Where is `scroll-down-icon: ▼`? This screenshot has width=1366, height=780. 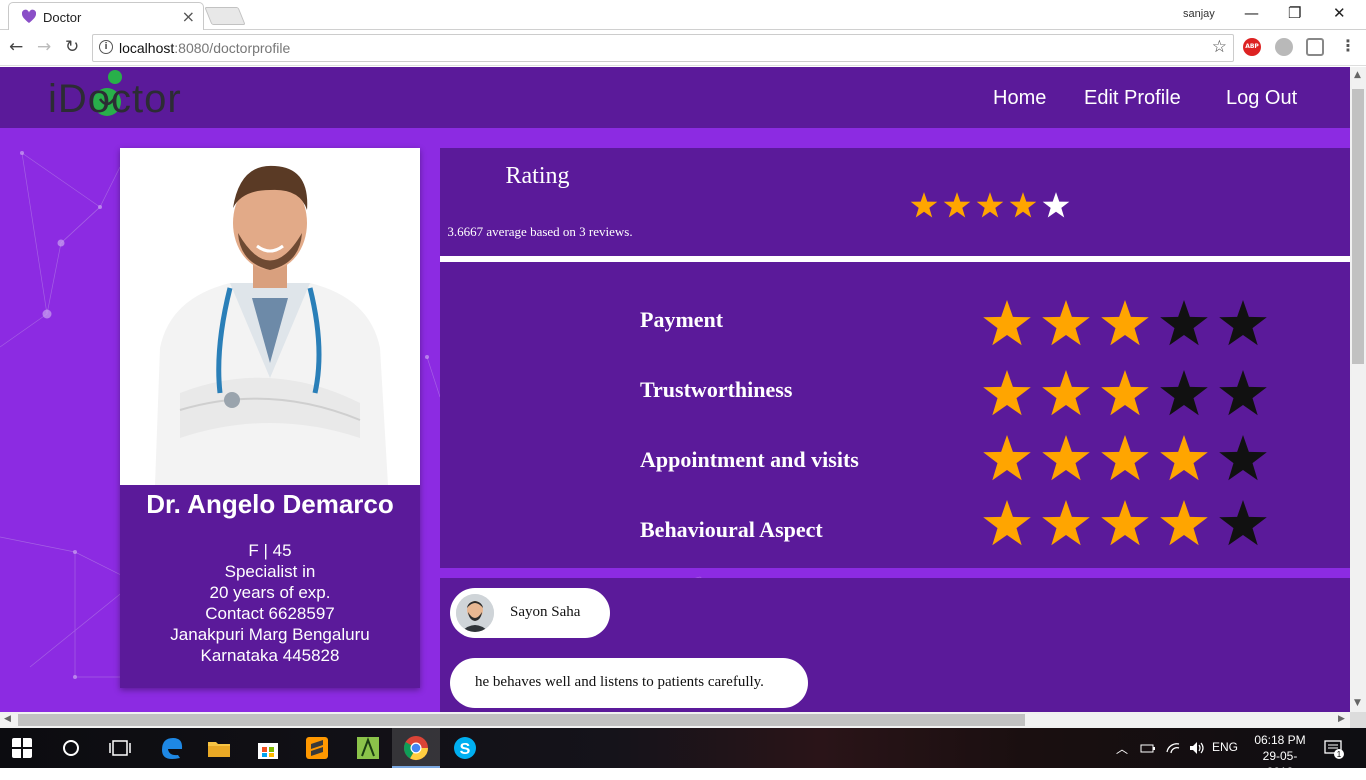 scroll-down-icon: ▼ is located at coordinates (1357, 703).